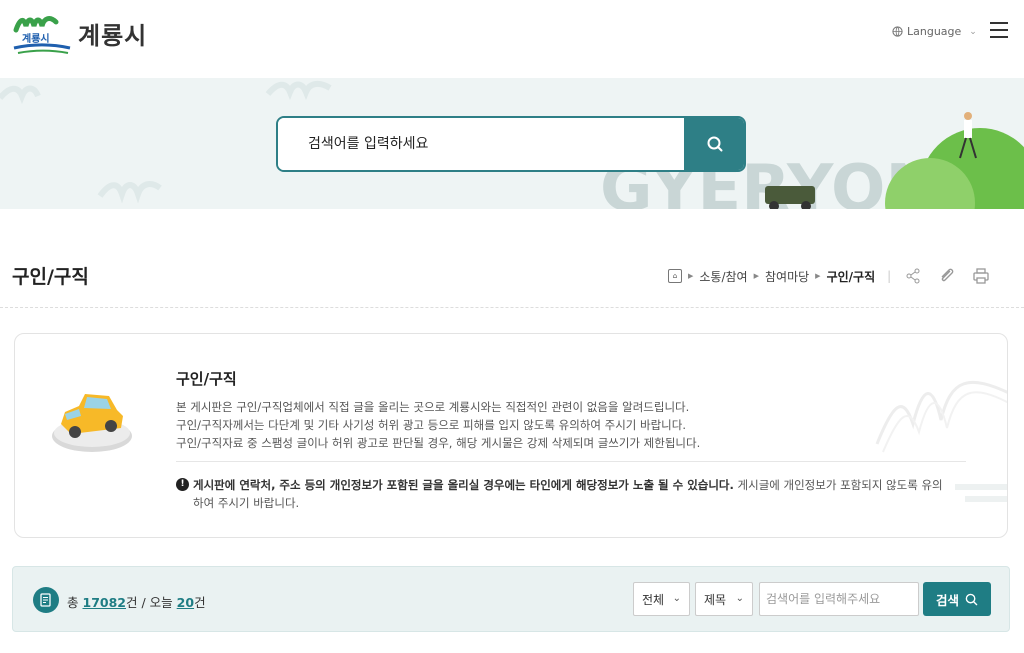 This screenshot has height=653, width=1024. I want to click on board-search-bar: 총 17082건 / 오늘 20건 전체 ⌄ 제목 ⌄ 검색, so click(511, 599).